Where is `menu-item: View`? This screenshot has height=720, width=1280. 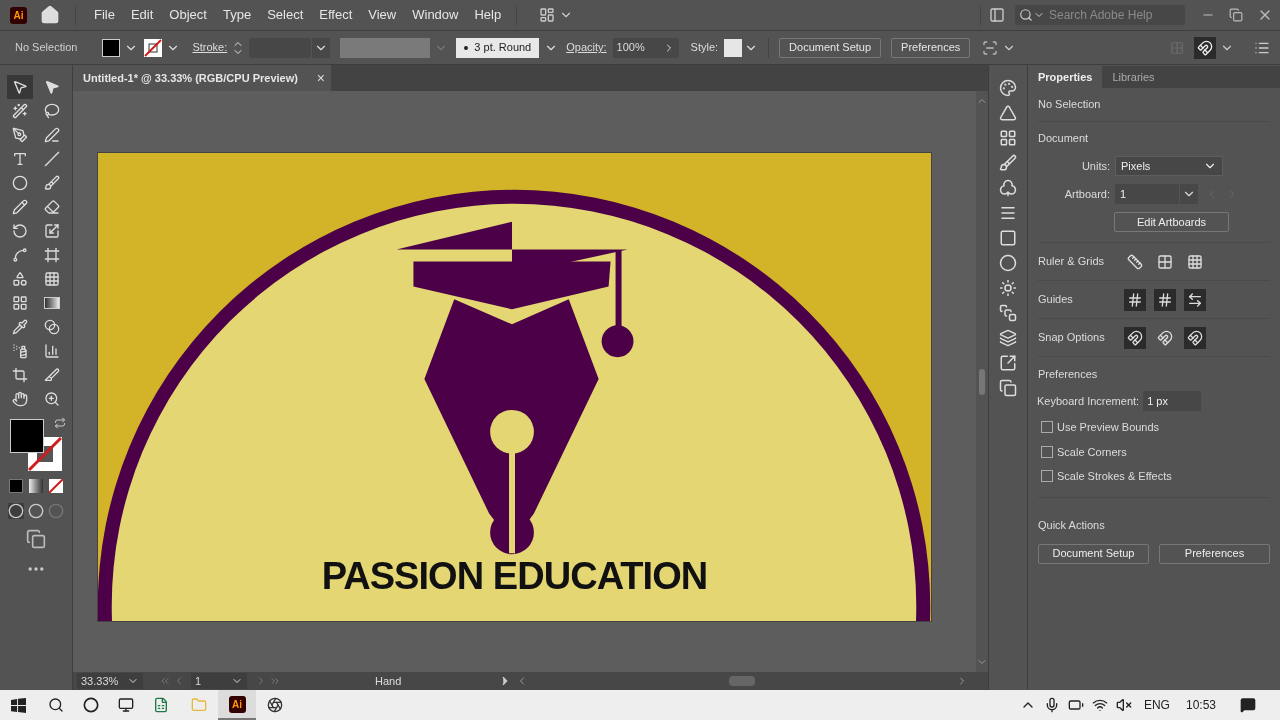 menu-item: View is located at coordinates (382, 15).